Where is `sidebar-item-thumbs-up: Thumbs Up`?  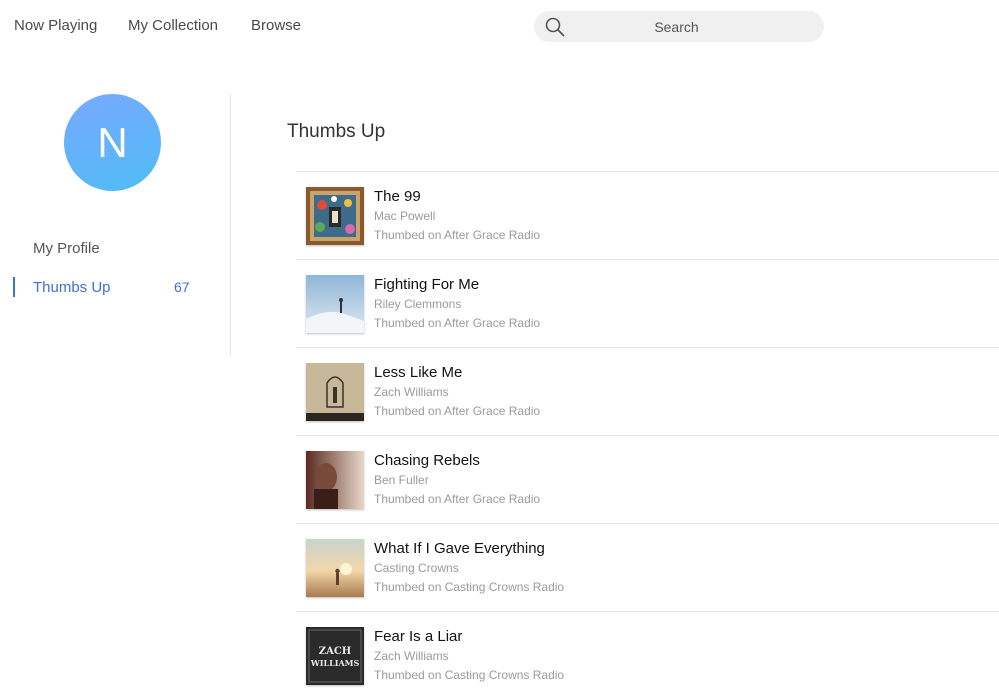
sidebar-item-thumbs-up: Thumbs Up is located at coordinates (72, 287).